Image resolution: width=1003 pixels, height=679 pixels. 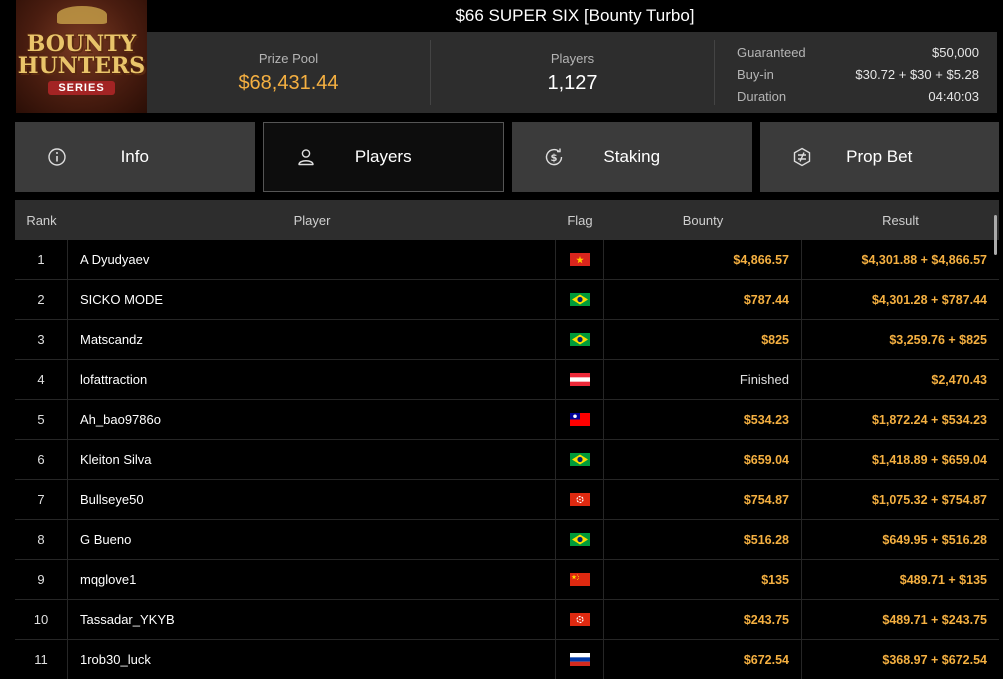 I want to click on result-cell: $4,301.88 + $4,866.57, so click(x=924, y=259).